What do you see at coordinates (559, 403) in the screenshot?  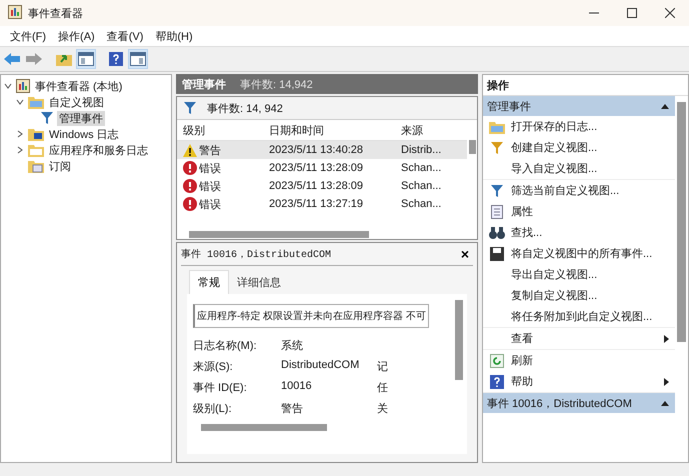 I see `section-title: 事件 10016，DistributedCOM` at bounding box center [559, 403].